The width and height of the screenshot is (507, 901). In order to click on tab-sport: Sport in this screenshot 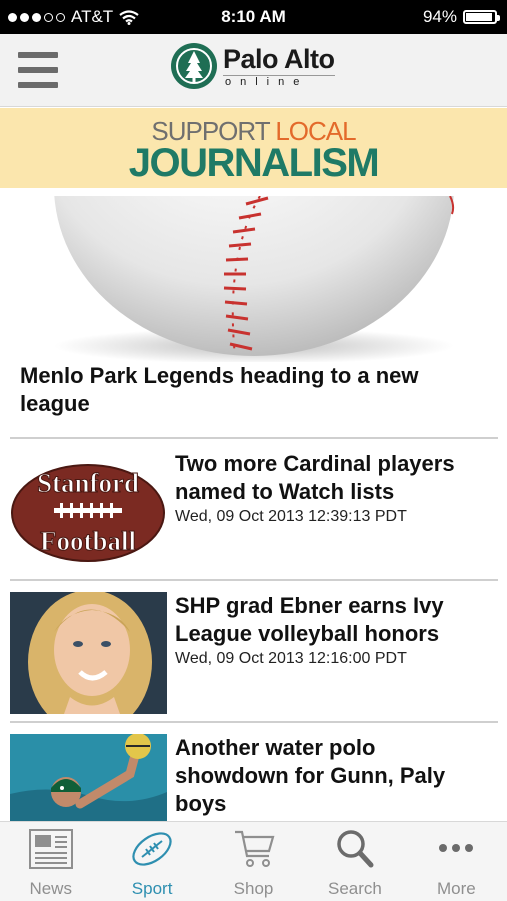, I will do `click(151, 861)`.